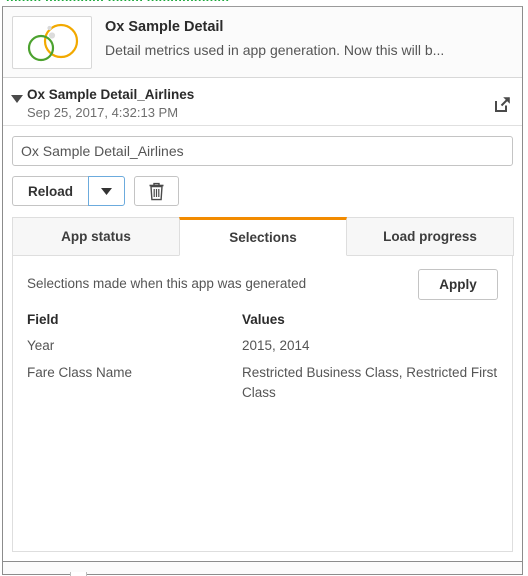 This screenshot has width=528, height=576. I want to click on column-header-field: Field, so click(43, 319).